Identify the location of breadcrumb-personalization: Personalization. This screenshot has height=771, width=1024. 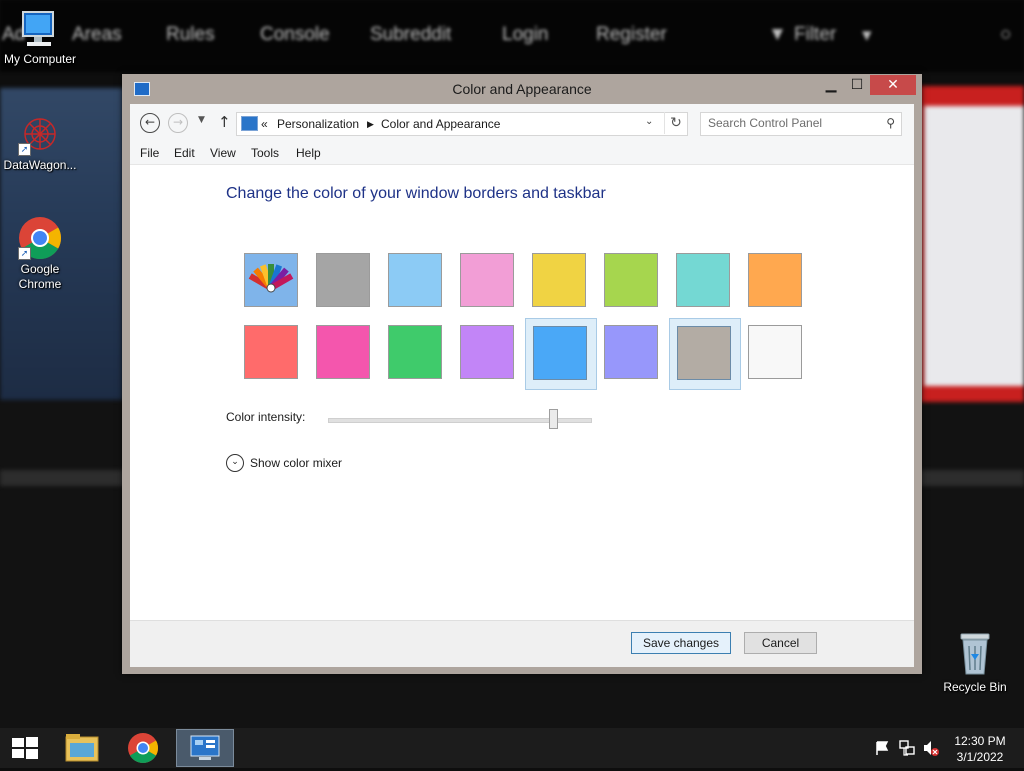
(318, 124).